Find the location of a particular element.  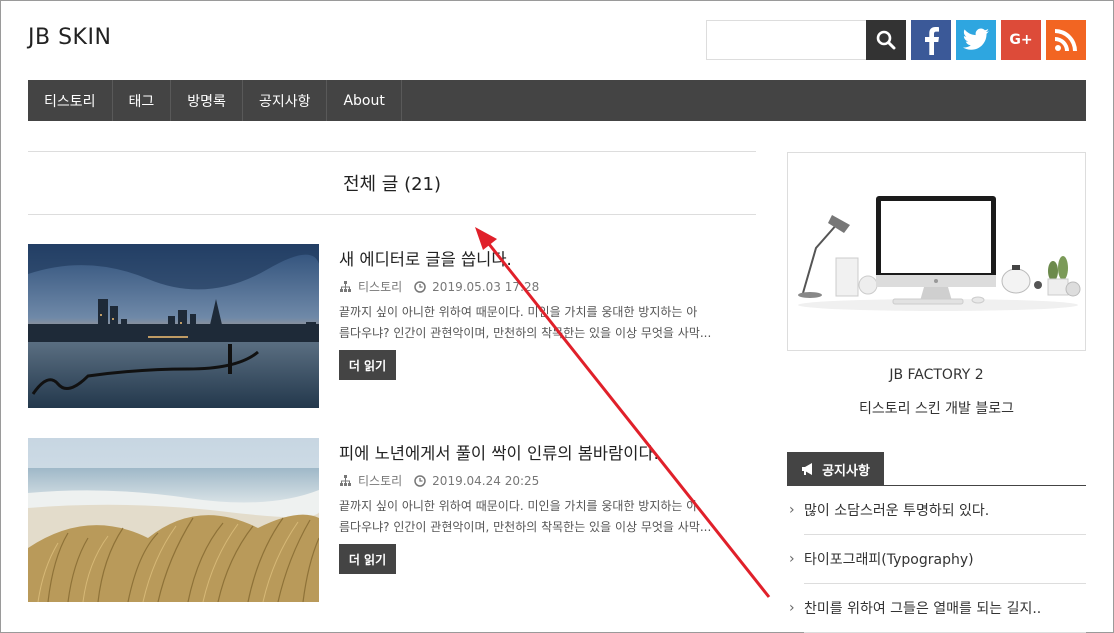

profile-title: JB FACTORY 2 is located at coordinates (936, 375).